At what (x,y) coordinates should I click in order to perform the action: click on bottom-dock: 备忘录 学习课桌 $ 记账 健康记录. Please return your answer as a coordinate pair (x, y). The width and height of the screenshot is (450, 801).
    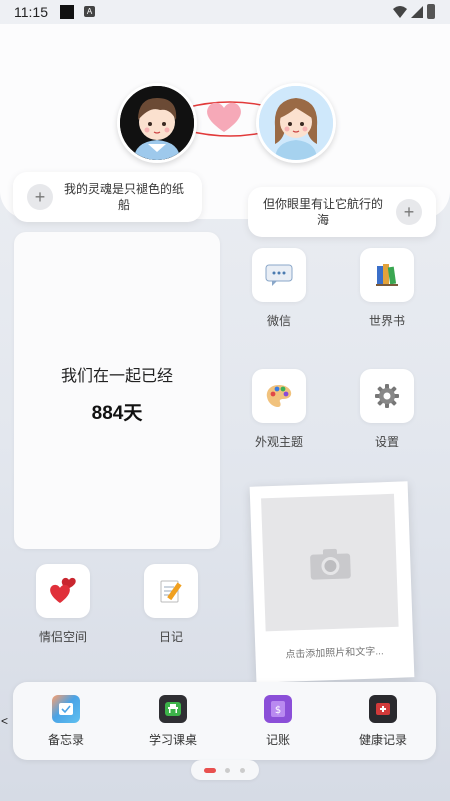
    Looking at the image, I should click on (224, 721).